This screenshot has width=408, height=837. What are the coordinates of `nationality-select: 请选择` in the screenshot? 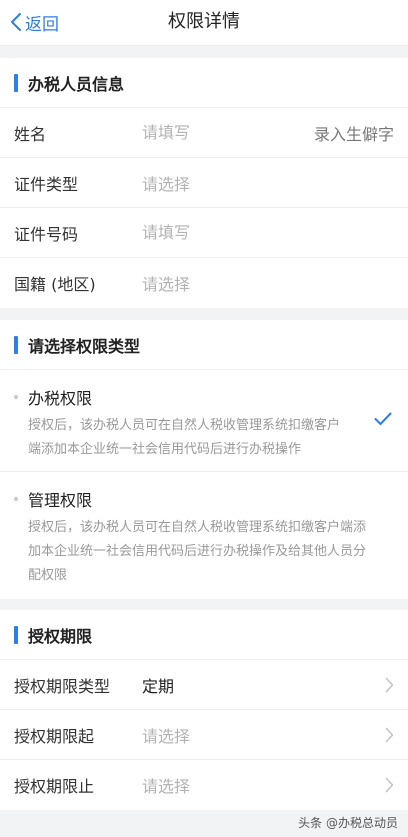 It's located at (166, 283).